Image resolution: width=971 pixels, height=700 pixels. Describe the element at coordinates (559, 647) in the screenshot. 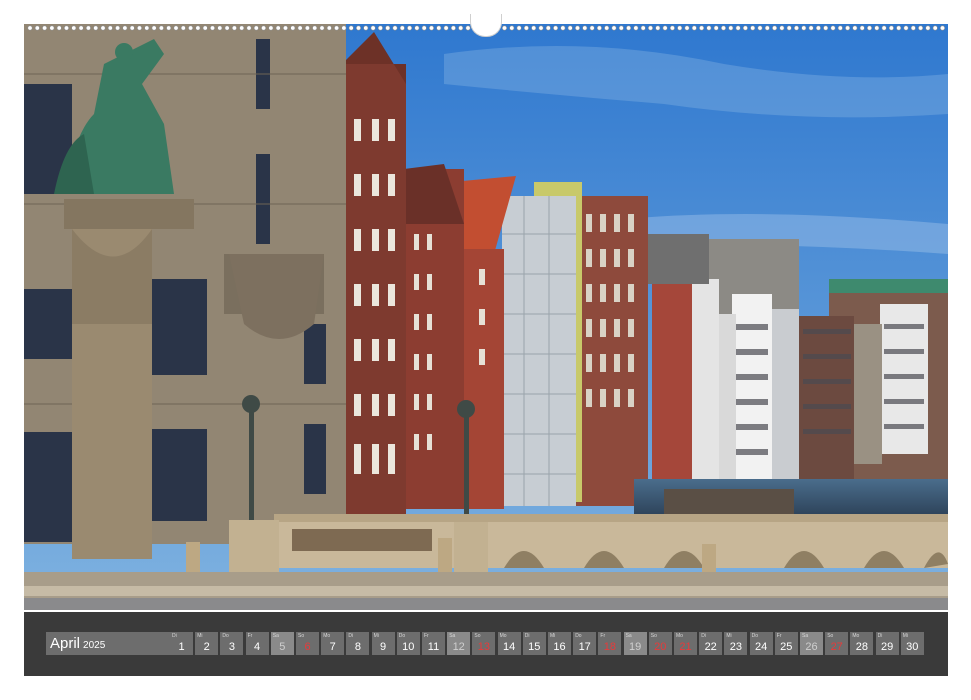

I see `day-number: 16` at that location.